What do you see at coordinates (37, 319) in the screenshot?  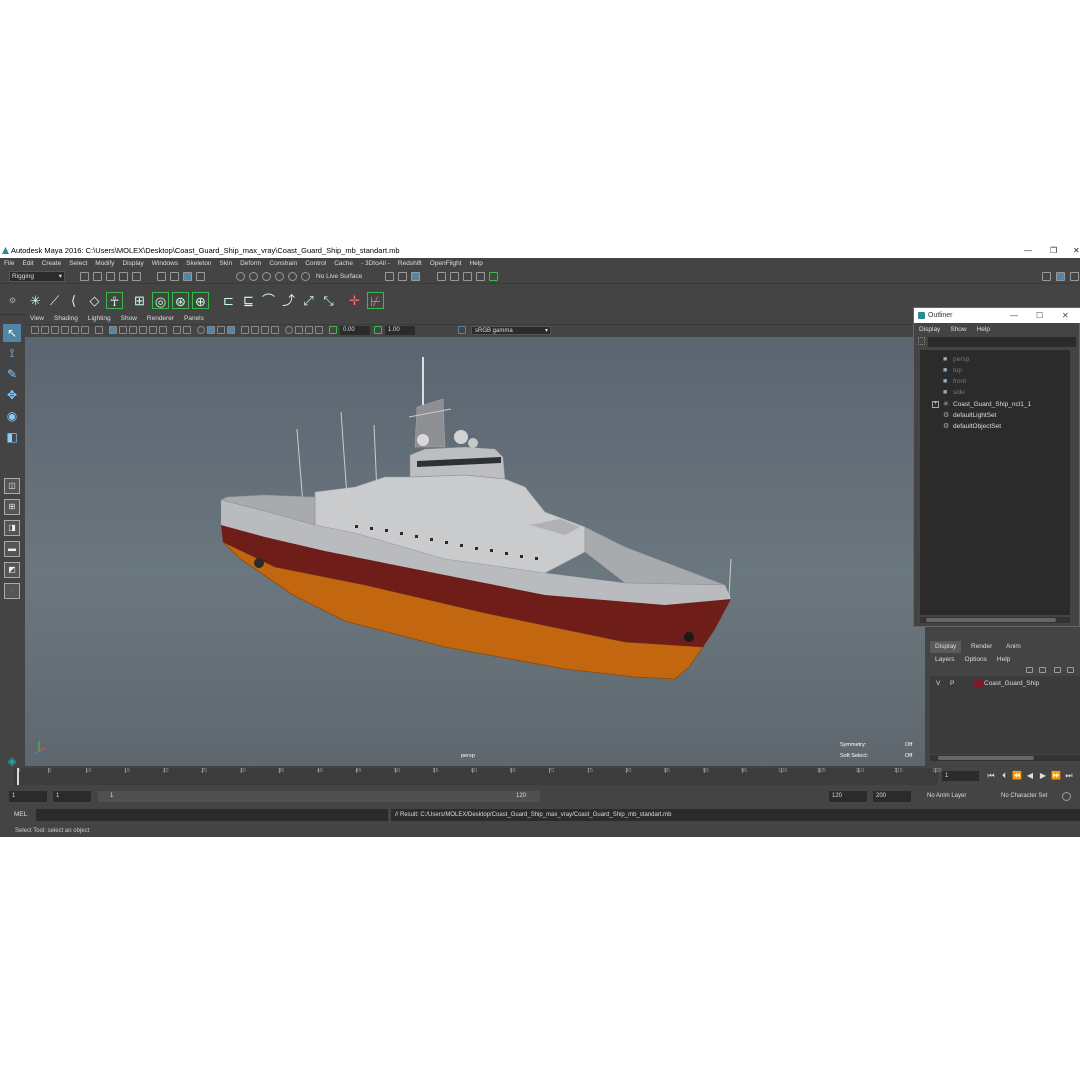 I see `panel-menu-view: View` at bounding box center [37, 319].